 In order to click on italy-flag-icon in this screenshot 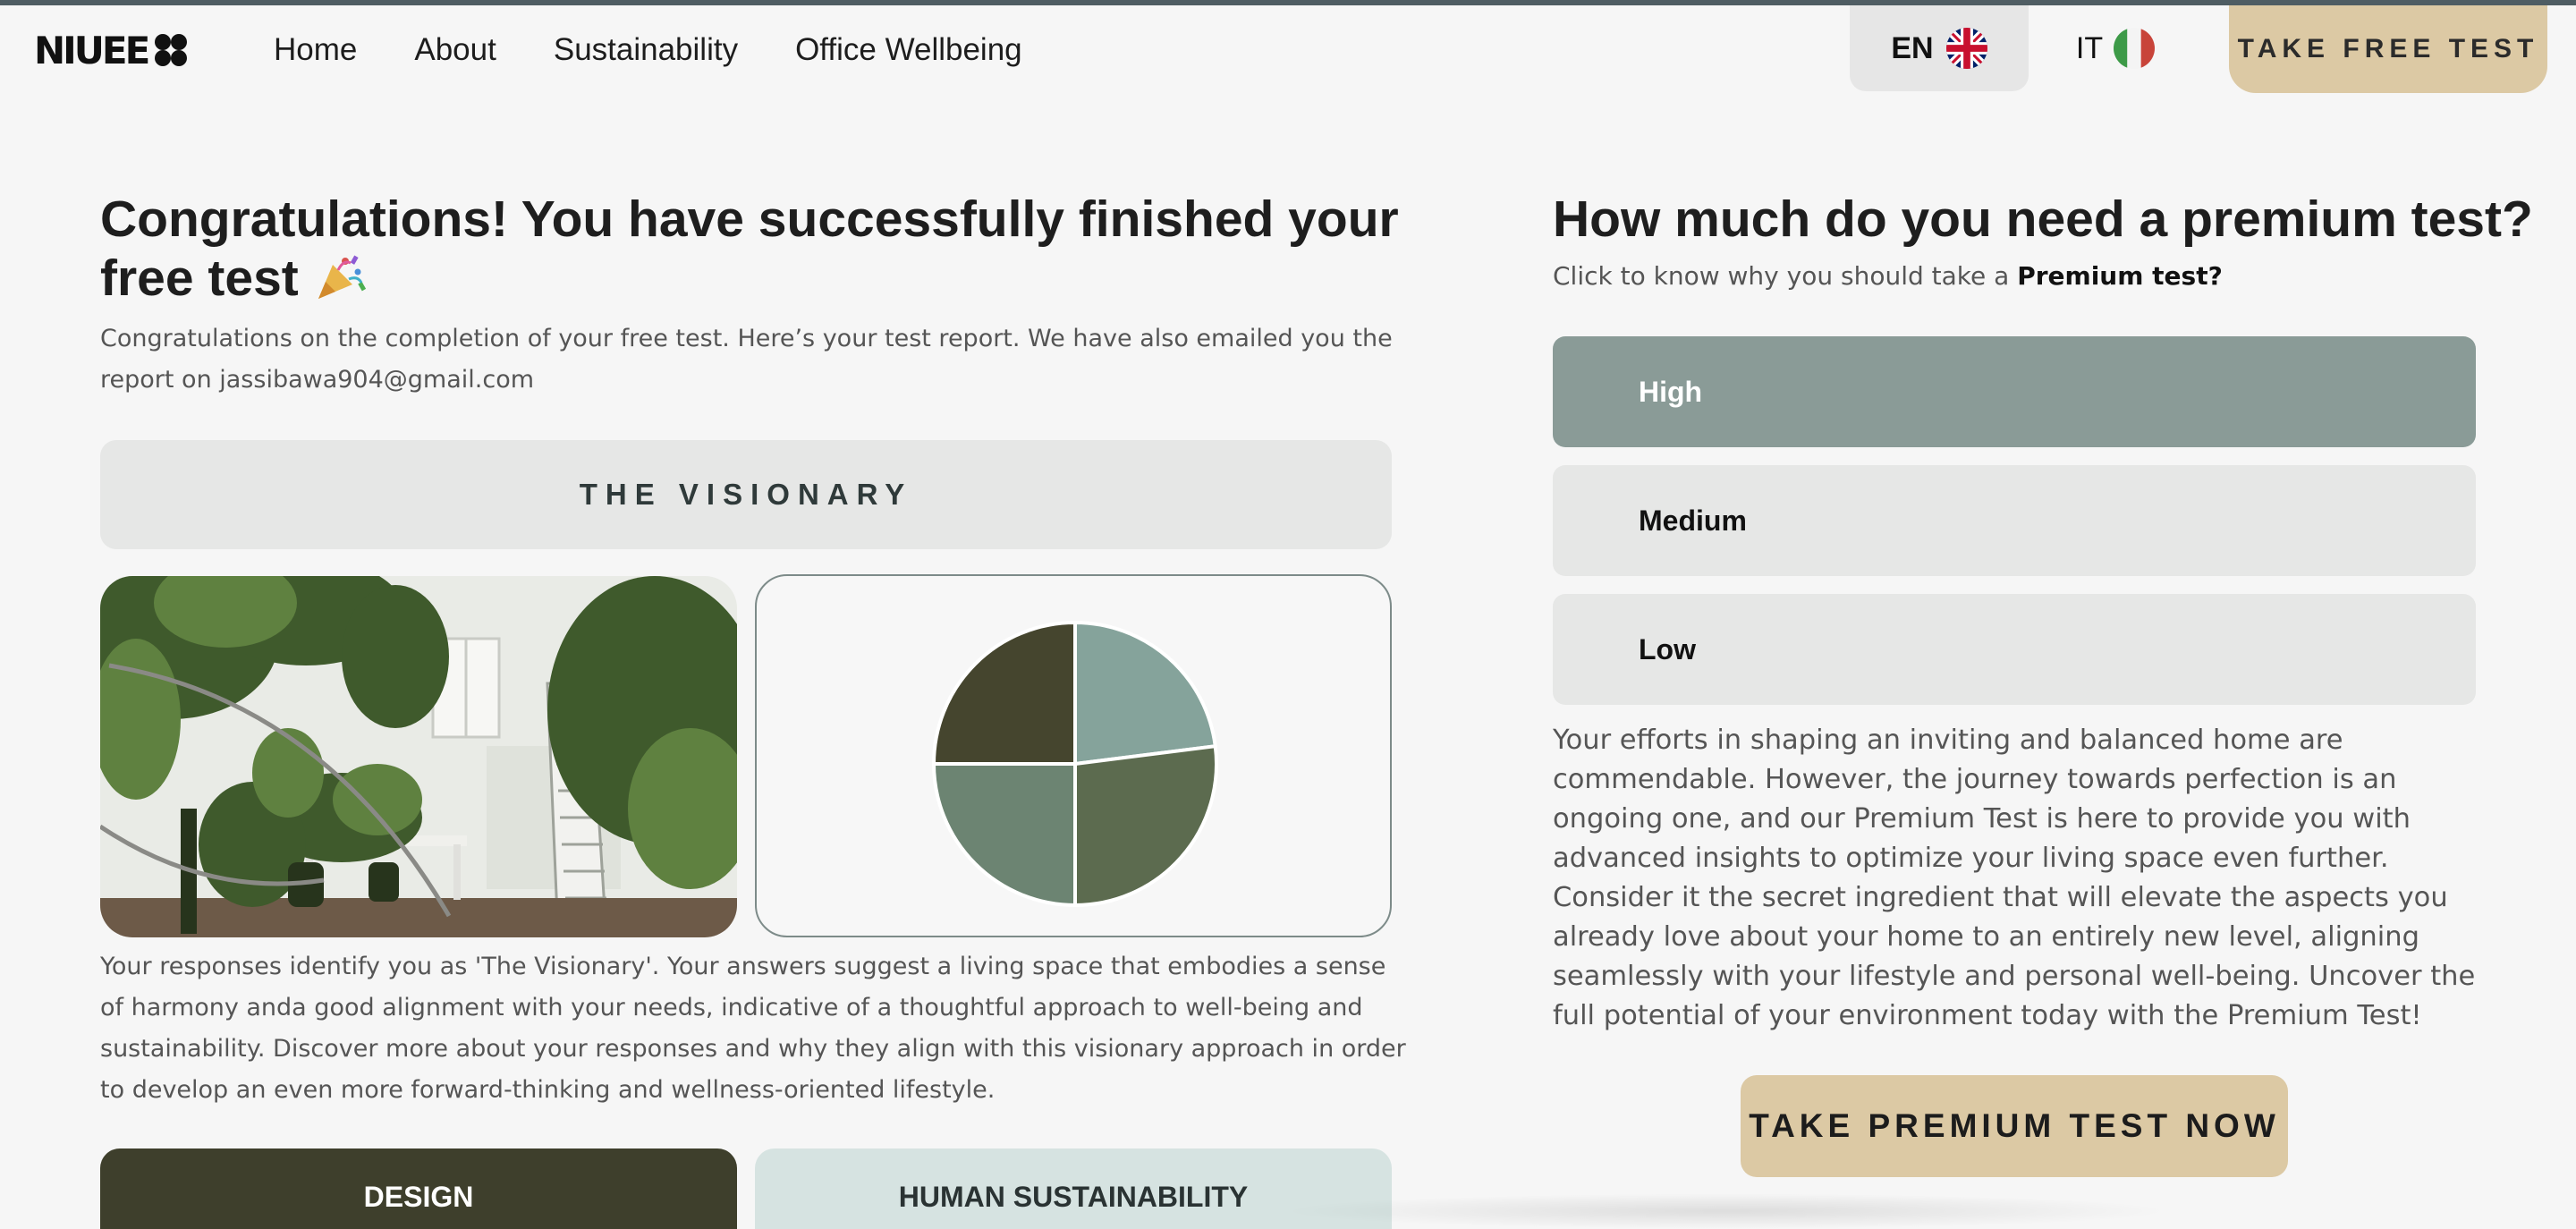, I will do `click(2135, 48)`.